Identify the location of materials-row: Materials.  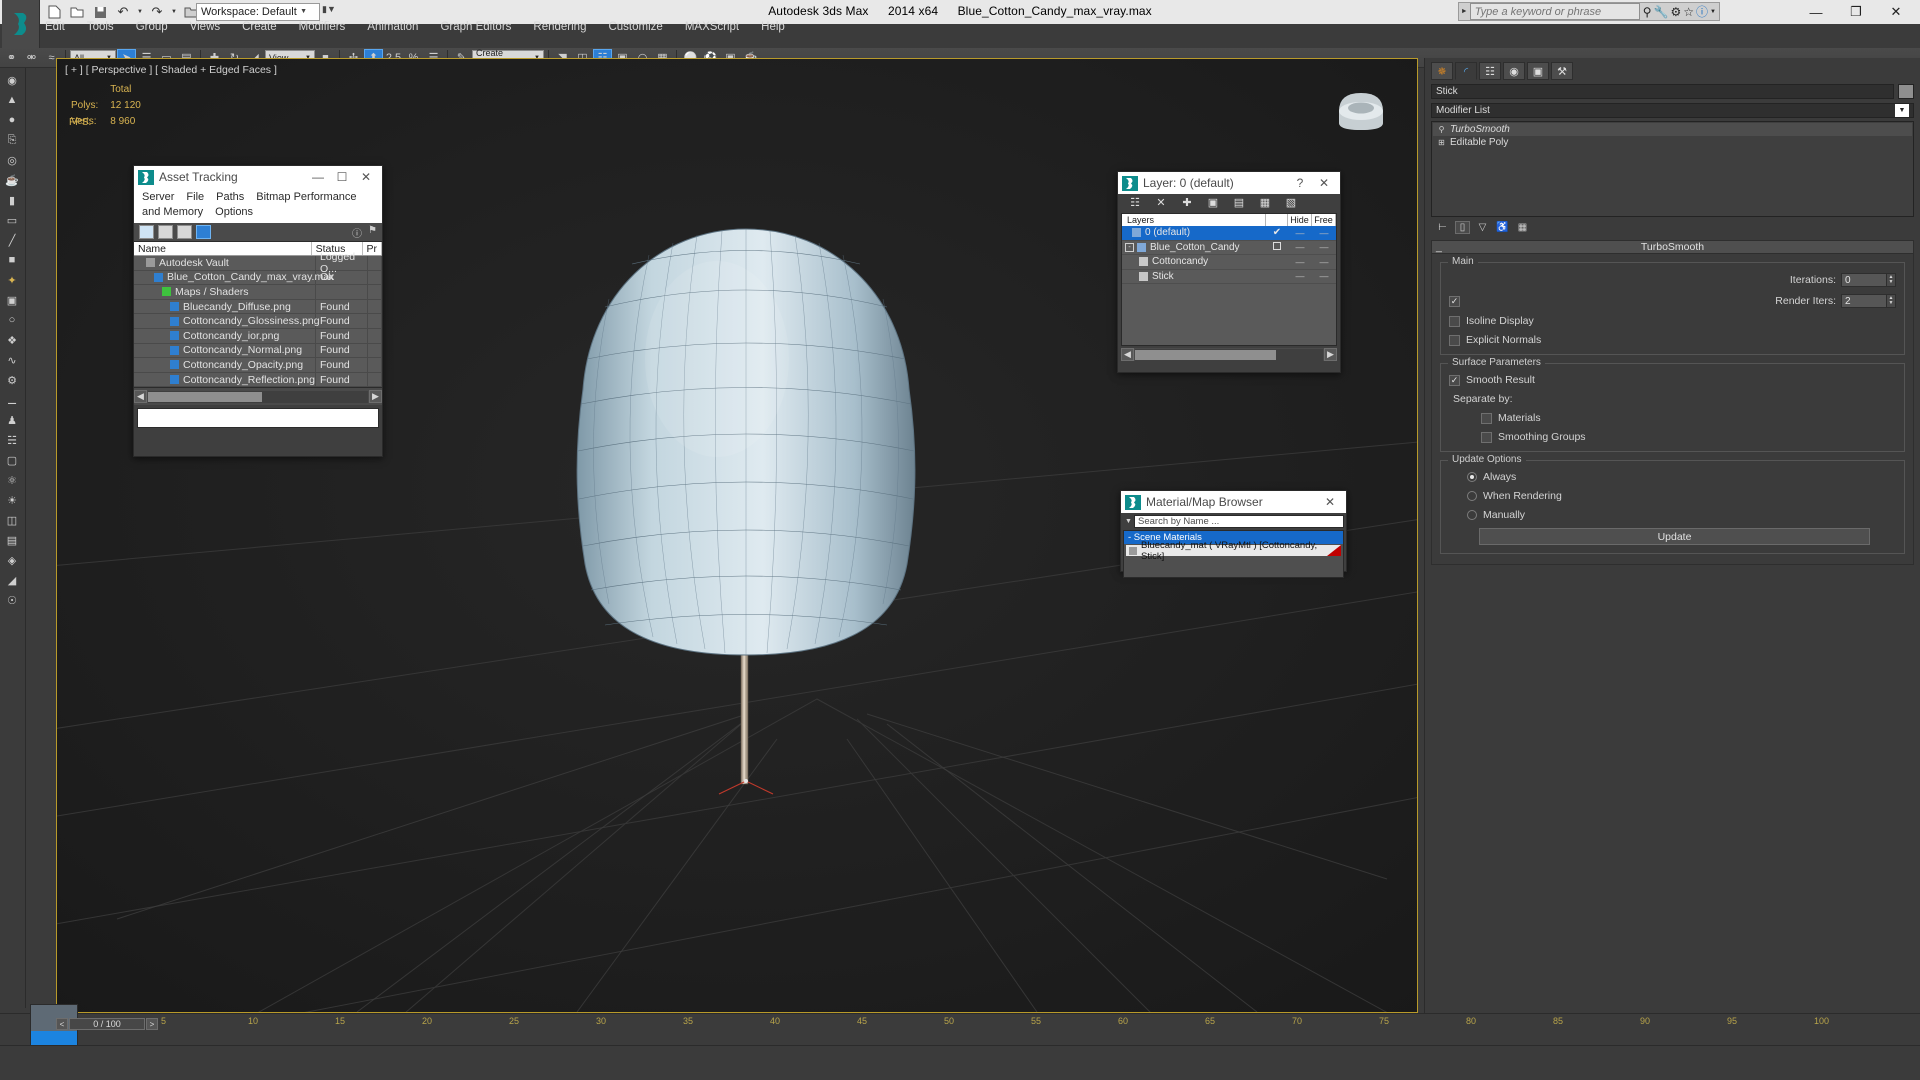
(1688, 418).